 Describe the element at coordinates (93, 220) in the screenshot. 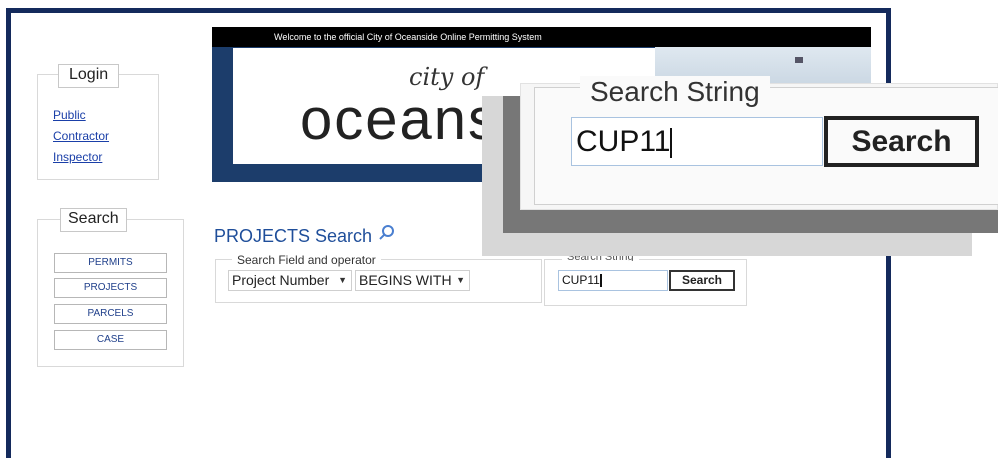

I see `search-nav-legend: Search` at that location.